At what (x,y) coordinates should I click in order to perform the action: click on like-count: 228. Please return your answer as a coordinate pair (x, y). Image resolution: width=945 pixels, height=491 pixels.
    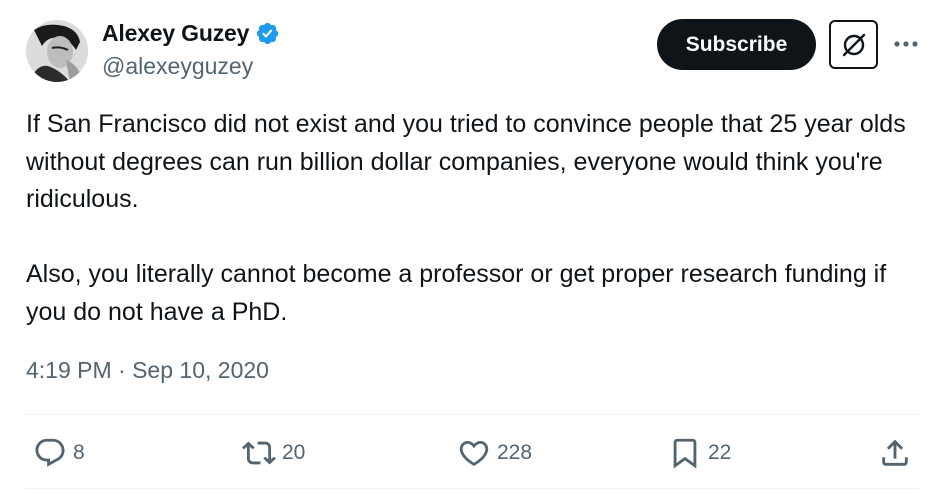
    Looking at the image, I should click on (515, 452).